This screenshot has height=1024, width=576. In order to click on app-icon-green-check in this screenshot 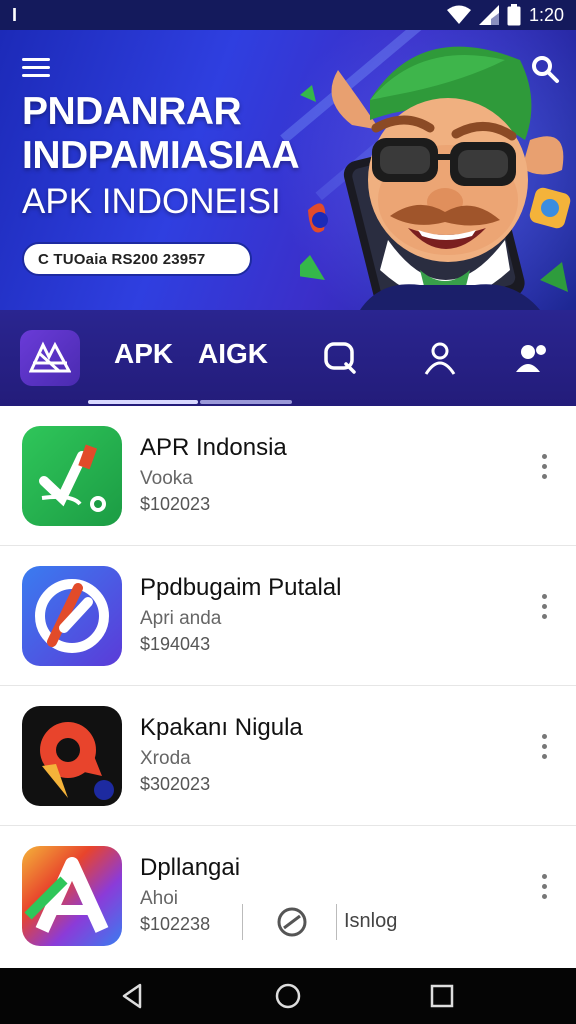, I will do `click(72, 476)`.